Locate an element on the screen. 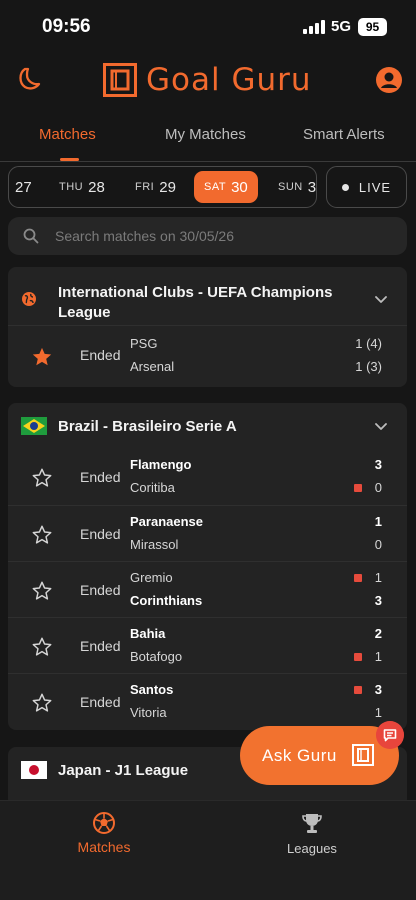 This screenshot has width=416, height=900. home-score: 1 (4) is located at coordinates (368, 343).